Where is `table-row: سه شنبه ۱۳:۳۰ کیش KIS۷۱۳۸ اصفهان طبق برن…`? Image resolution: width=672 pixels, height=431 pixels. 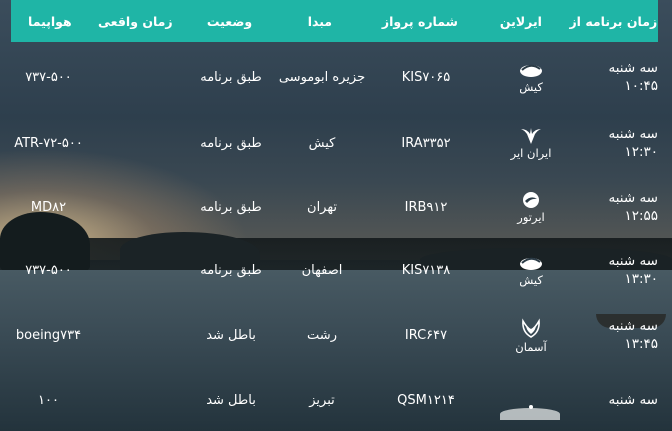
table-row: سه شنبه ۱۳:۳۰ کیش KIS۷۱۳۸ اصفهان طبق برن… is located at coordinates (336, 270).